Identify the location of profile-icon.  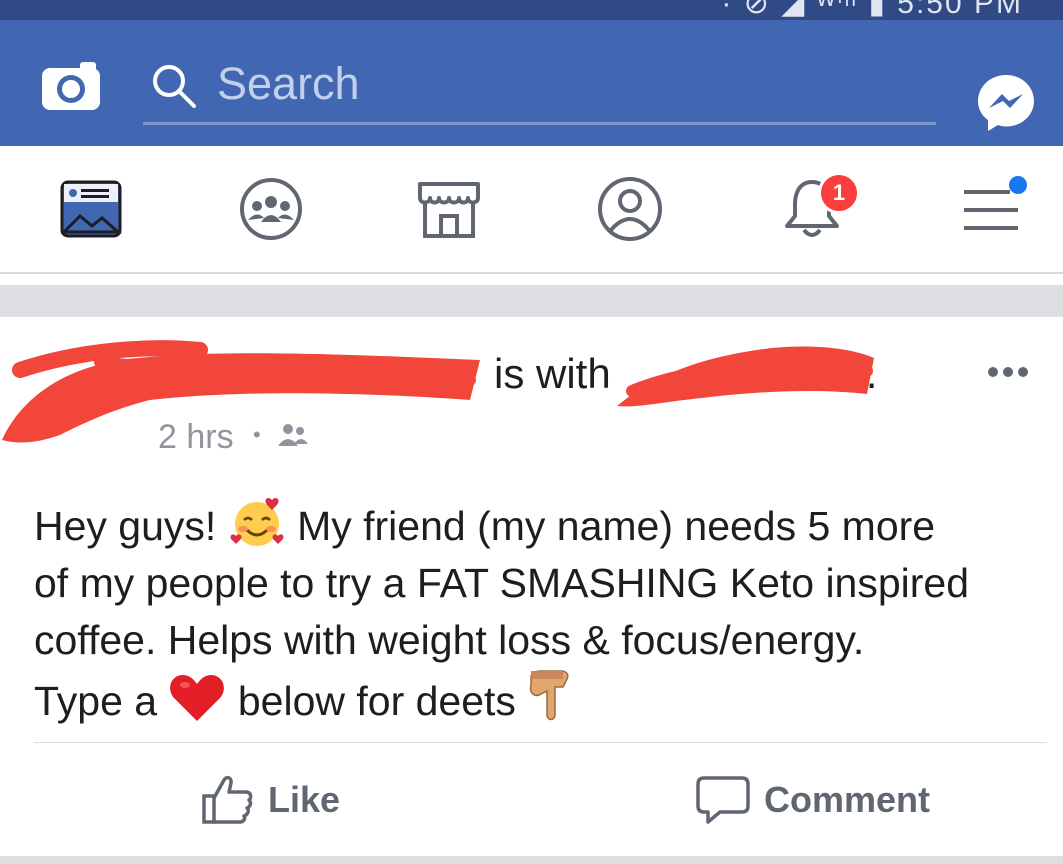
(630, 209).